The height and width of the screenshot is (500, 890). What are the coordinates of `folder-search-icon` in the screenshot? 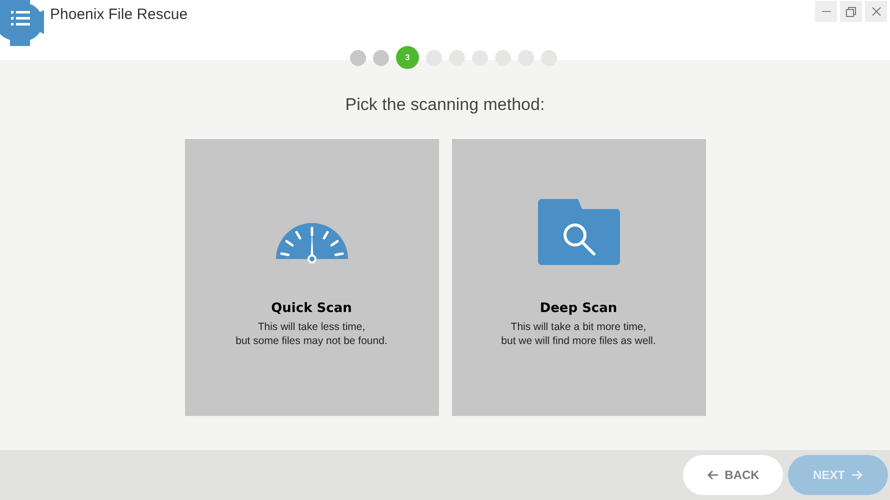 It's located at (579, 231).